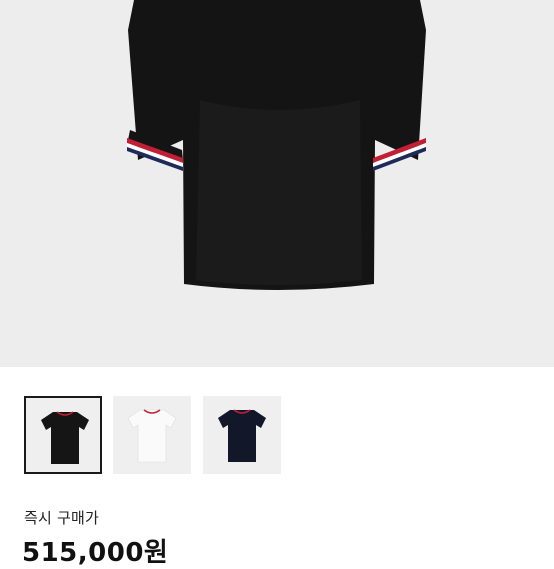 This screenshot has height=569, width=554. I want to click on thumbnail-black, so click(63, 435).